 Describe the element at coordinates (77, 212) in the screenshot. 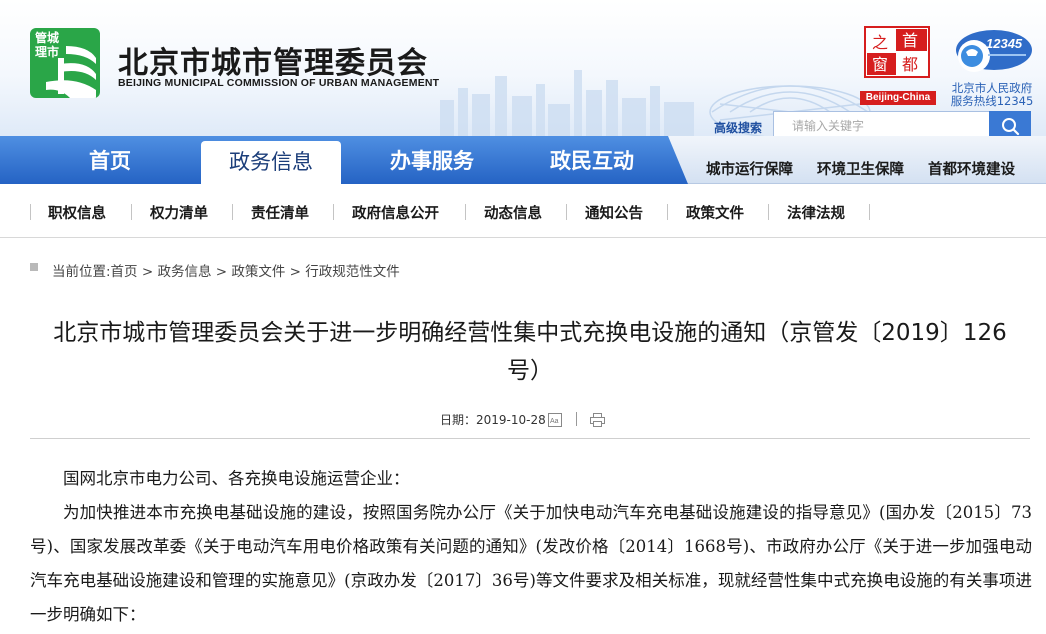

I see `subnav-authority-info: 职权信息` at that location.